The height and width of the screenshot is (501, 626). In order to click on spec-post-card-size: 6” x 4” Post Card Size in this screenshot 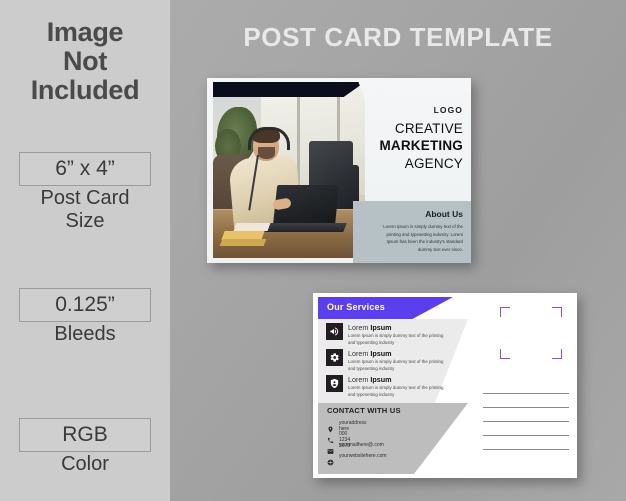, I will do `click(85, 192)`.